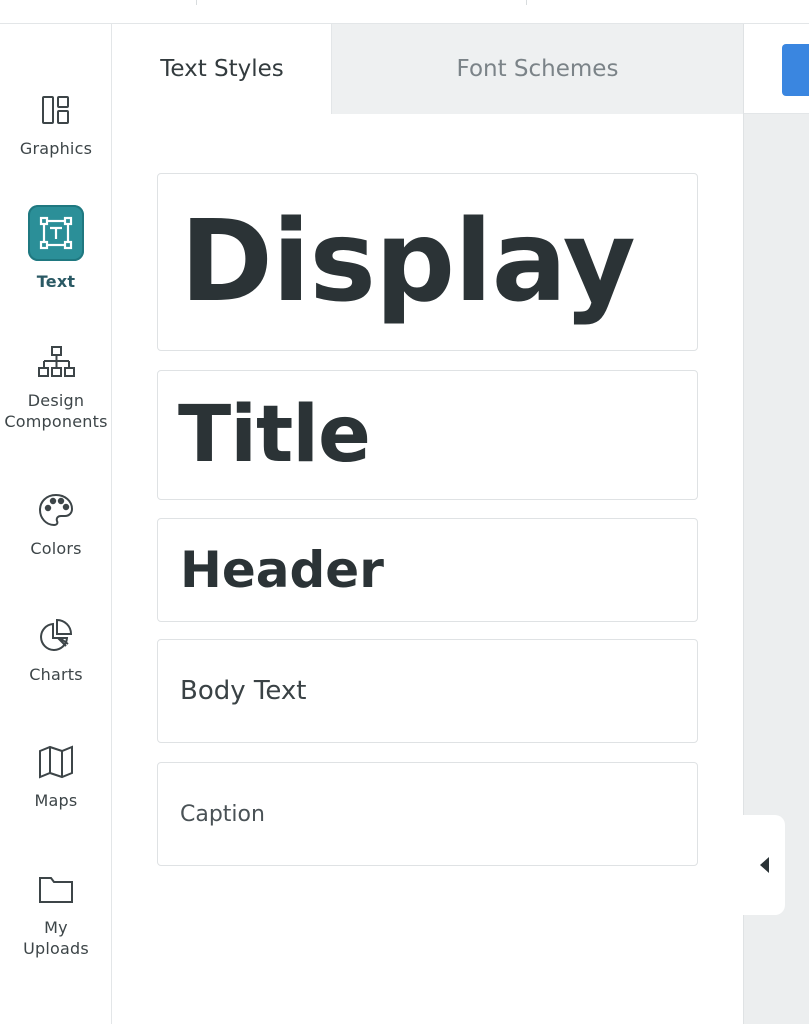 The image size is (809, 1024). What do you see at coordinates (537, 69) in the screenshot?
I see `tab-font-schemes: Font Schemes` at bounding box center [537, 69].